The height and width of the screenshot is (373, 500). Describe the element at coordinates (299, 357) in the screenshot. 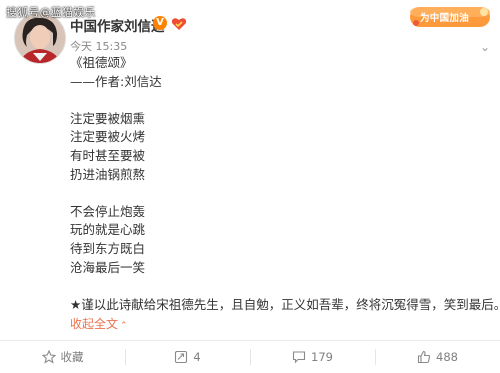

I see `comment-icon` at that location.